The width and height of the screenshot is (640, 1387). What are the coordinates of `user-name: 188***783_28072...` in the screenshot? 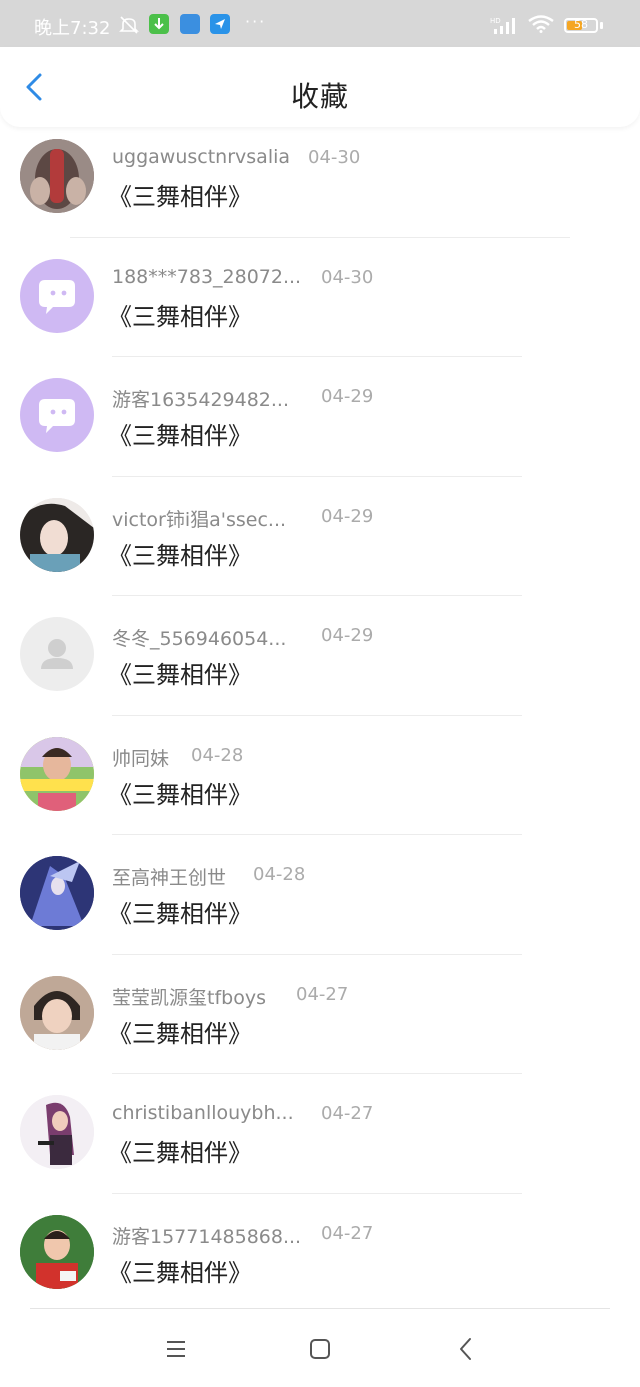 It's located at (206, 277).